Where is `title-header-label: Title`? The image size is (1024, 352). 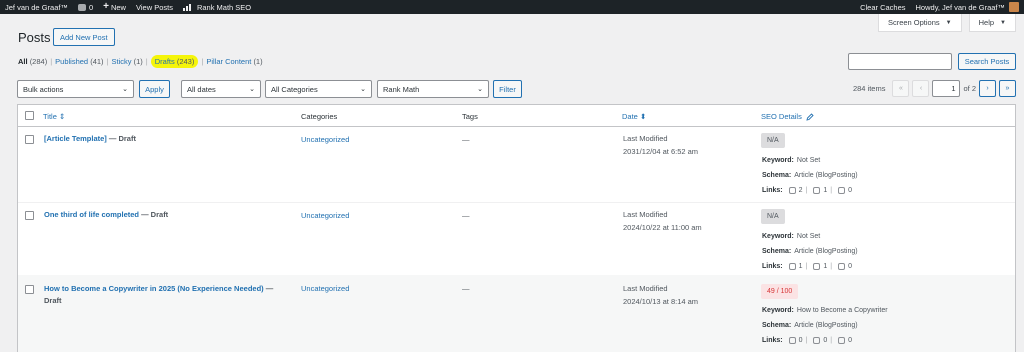
title-header-label: Title is located at coordinates (50, 116).